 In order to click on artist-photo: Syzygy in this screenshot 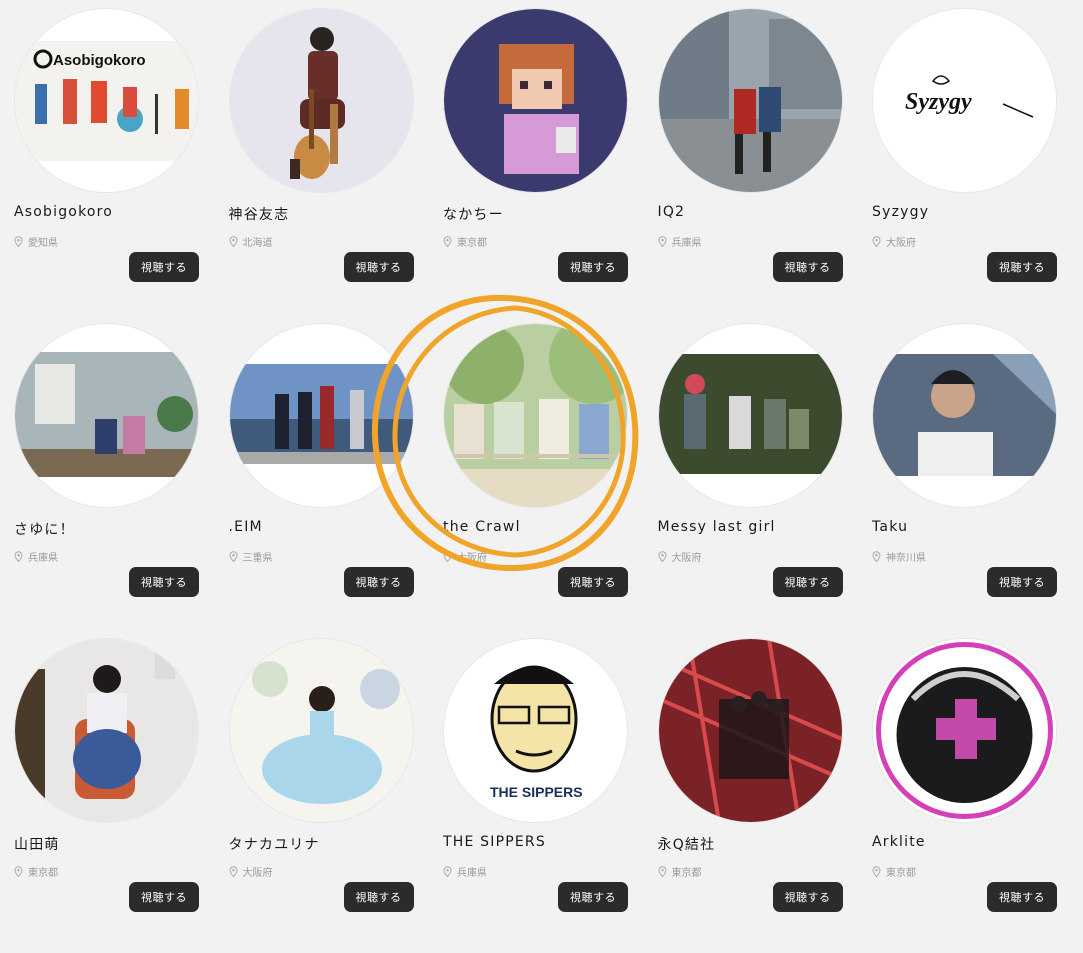, I will do `click(964, 100)`.